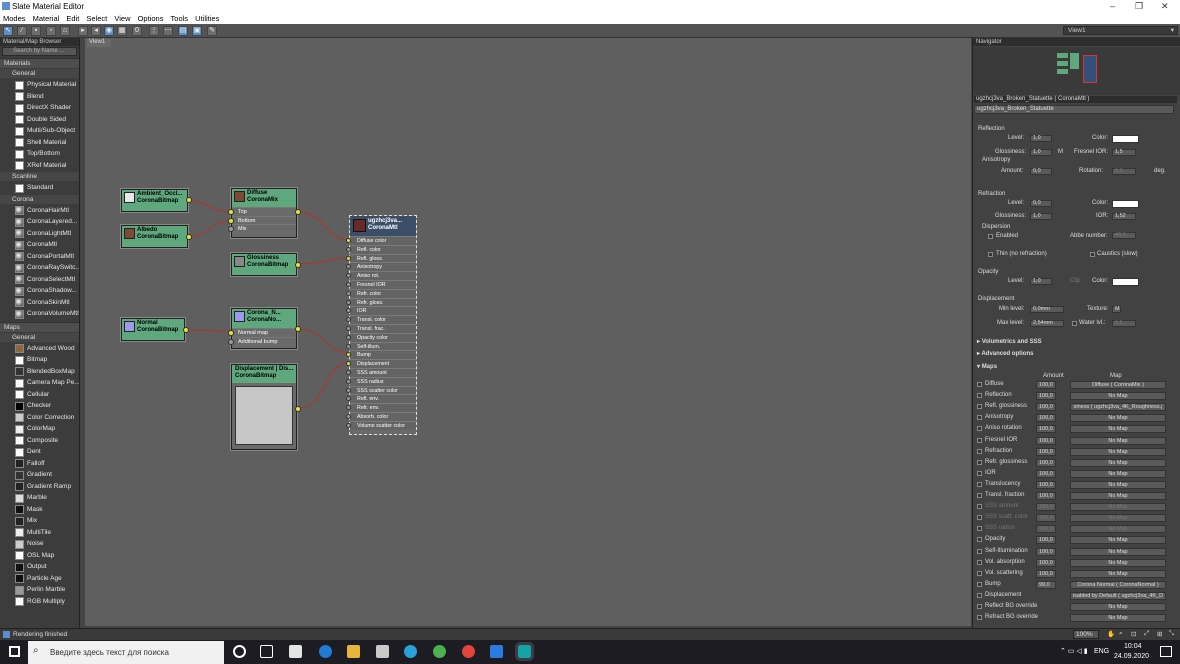  Describe the element at coordinates (381, 416) in the screenshot. I see `input-slot: Absorb. color` at that location.